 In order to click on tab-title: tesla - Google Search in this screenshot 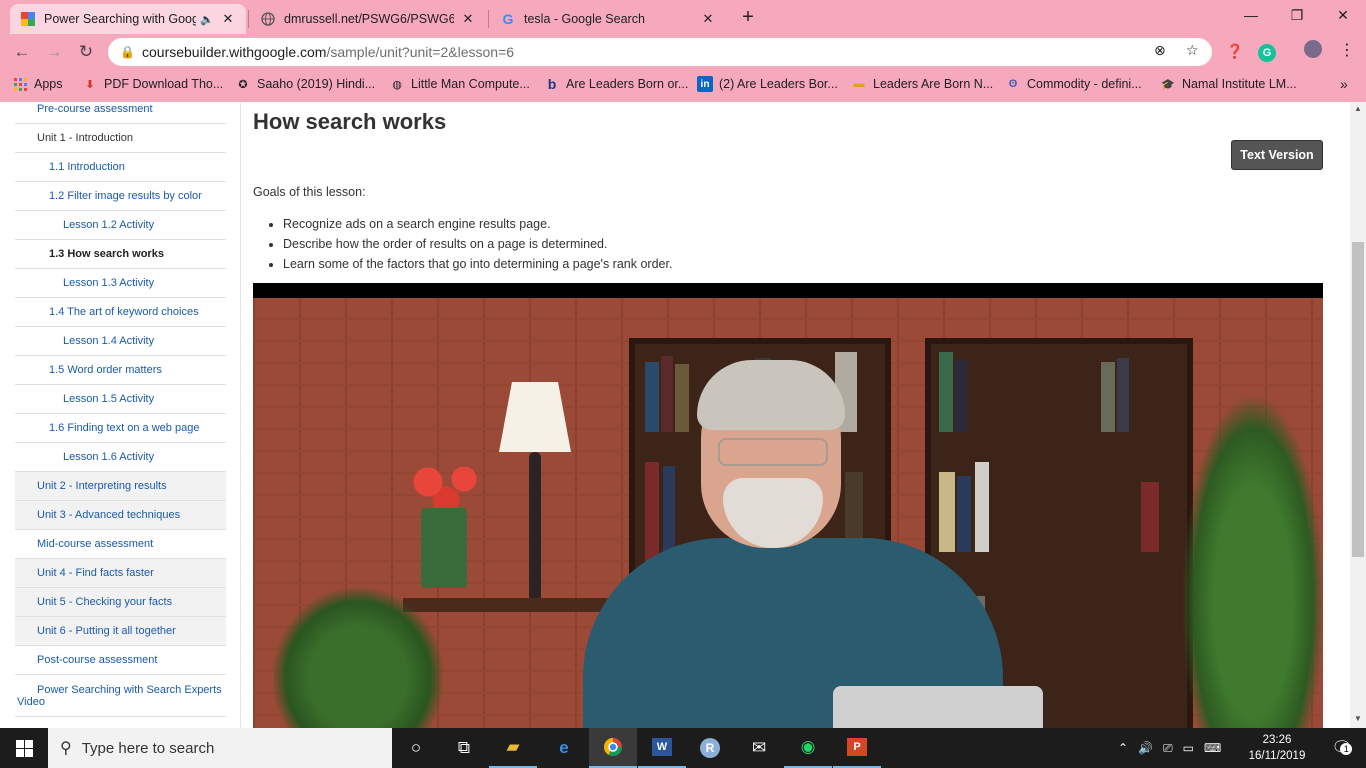, I will do `click(584, 19)`.